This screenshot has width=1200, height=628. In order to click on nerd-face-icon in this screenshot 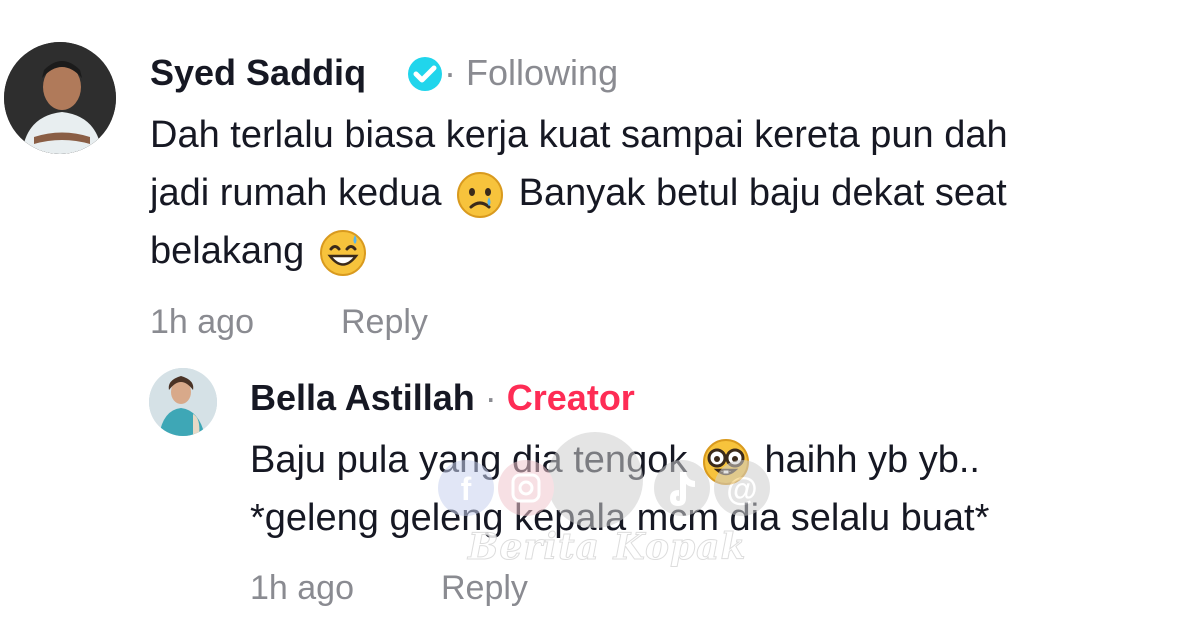, I will do `click(725, 461)`.